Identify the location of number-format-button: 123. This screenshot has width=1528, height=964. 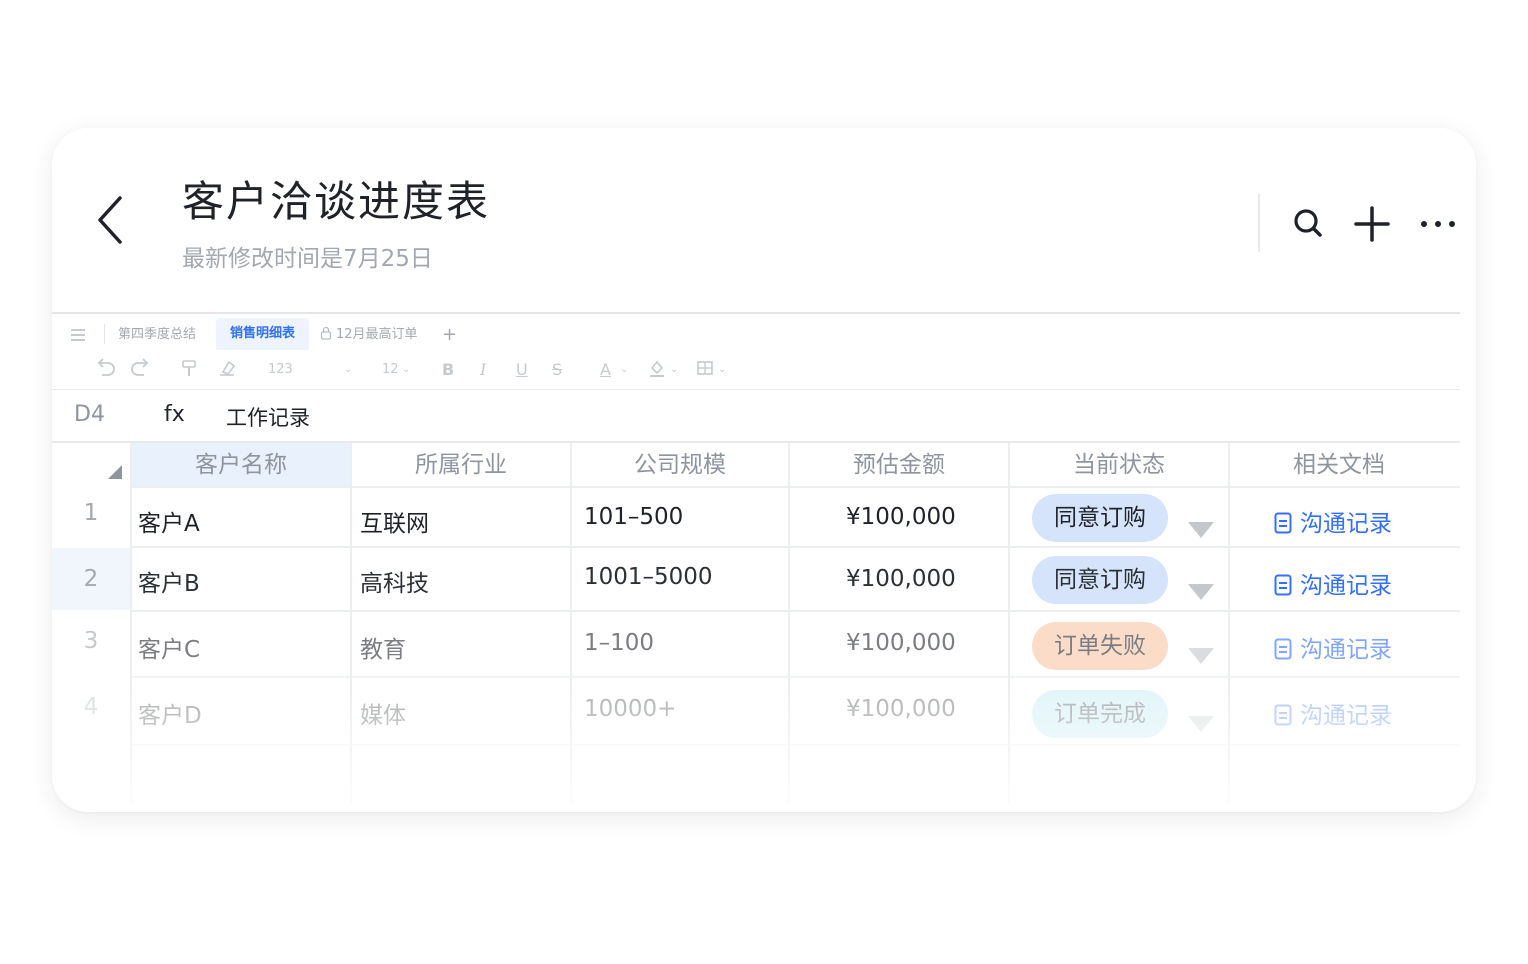
(280, 370).